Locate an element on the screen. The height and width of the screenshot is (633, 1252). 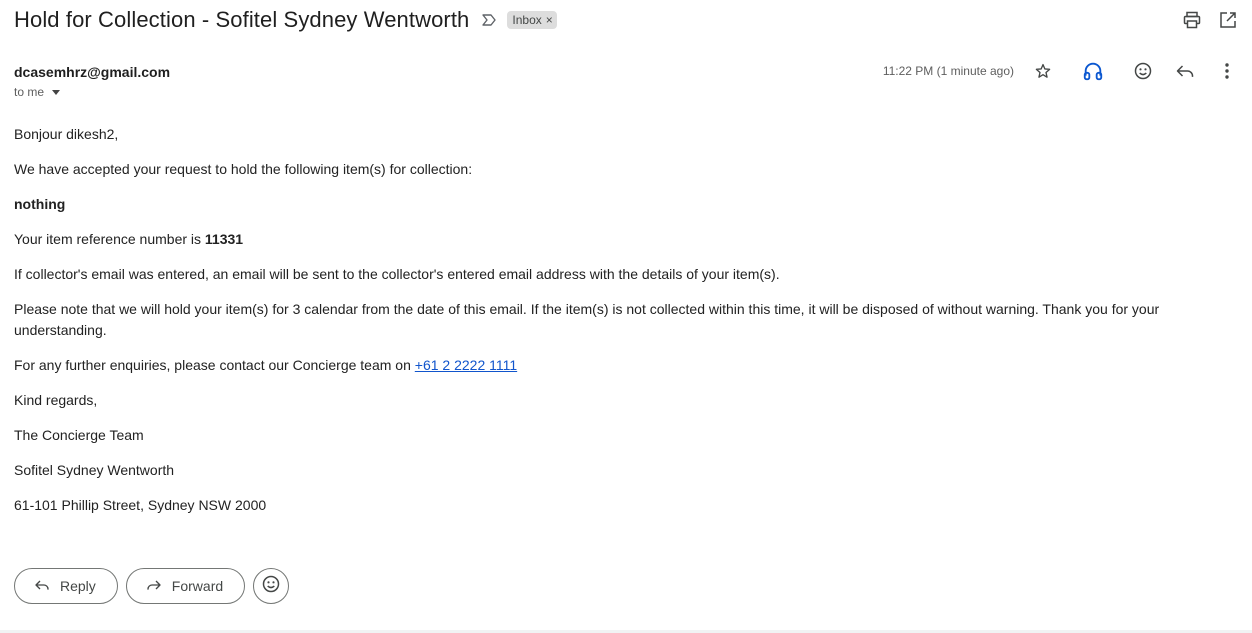
star-icon is located at coordinates (1043, 71).